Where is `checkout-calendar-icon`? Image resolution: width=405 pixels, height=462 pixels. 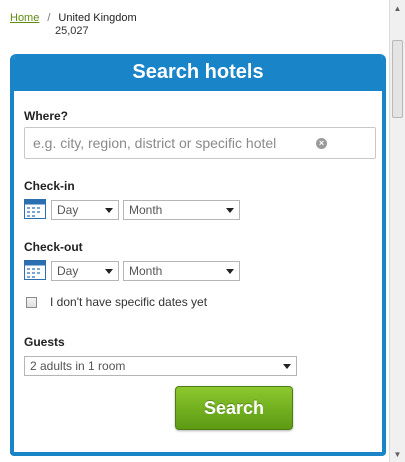 checkout-calendar-icon is located at coordinates (35, 270).